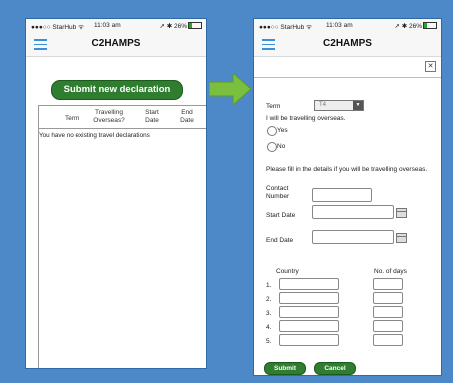  Describe the element at coordinates (281, 215) in the screenshot. I see `start-date-label: Start Date` at that location.